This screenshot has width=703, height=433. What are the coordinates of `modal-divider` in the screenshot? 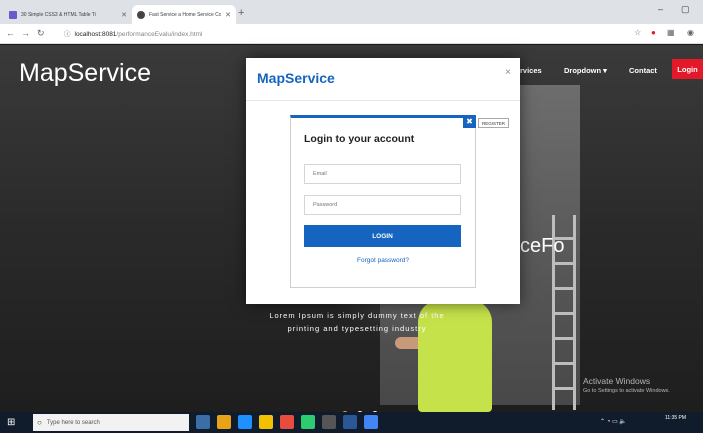 It's located at (383, 100).